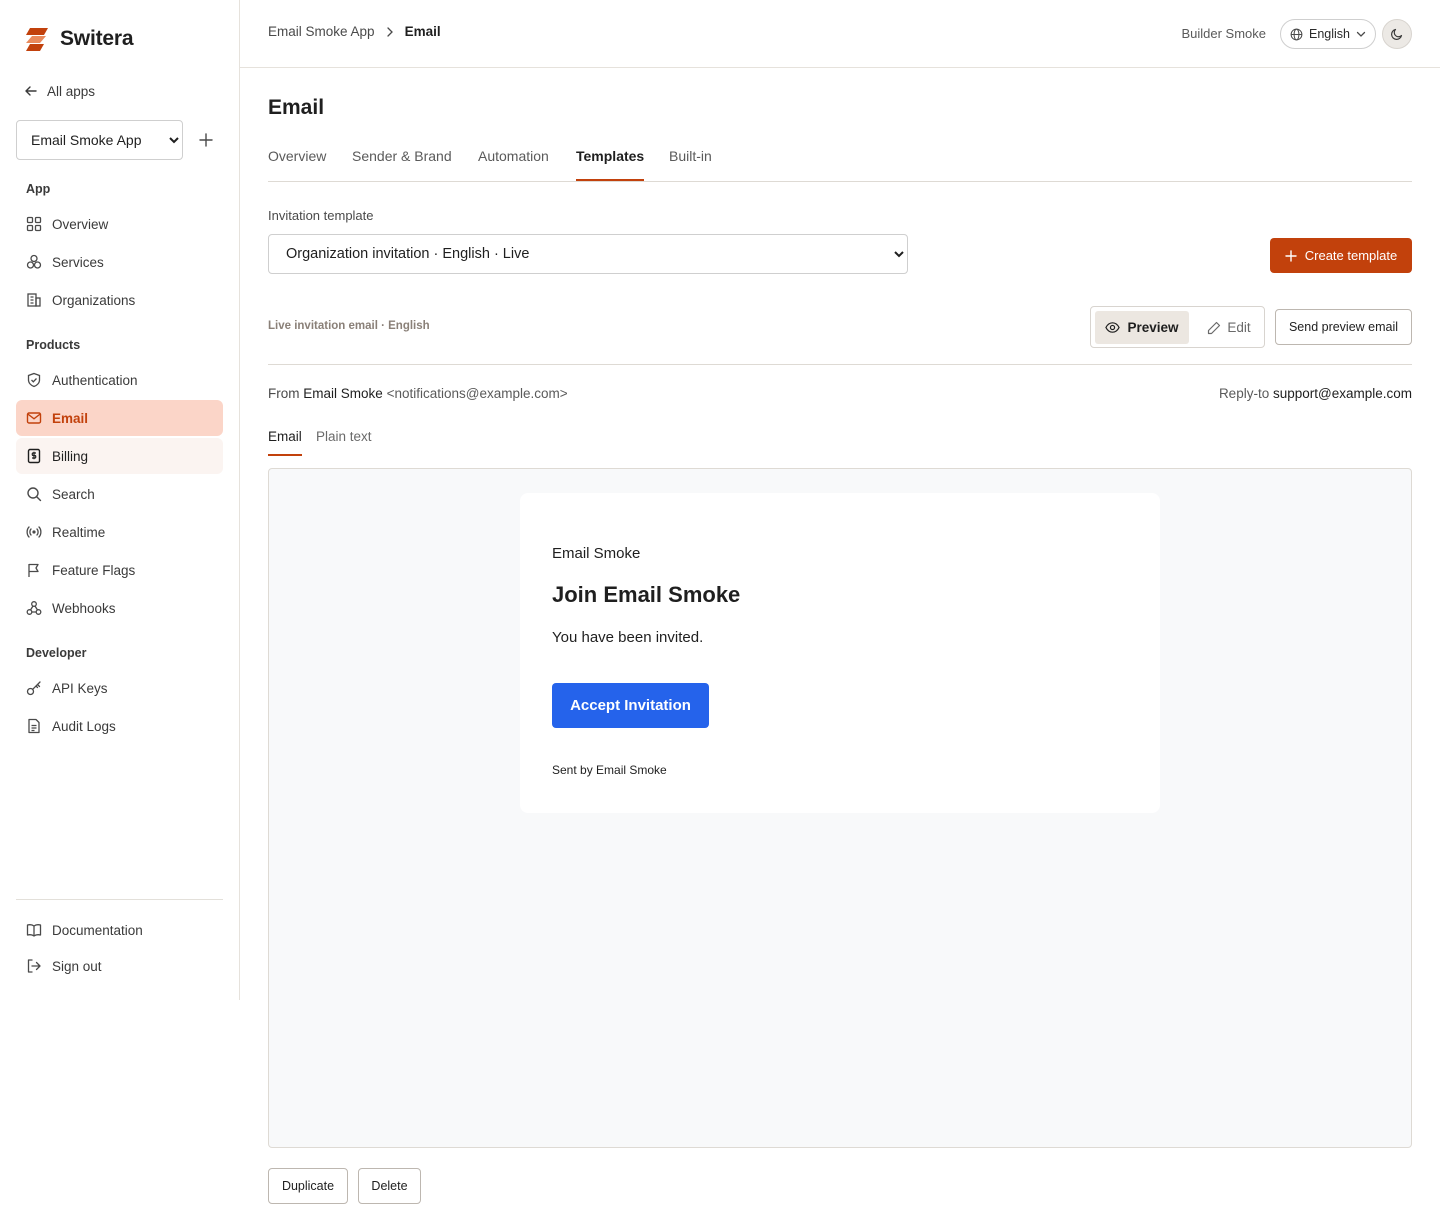 This screenshot has width=1440, height=1232. I want to click on template-select: Organization invitation · English · Live, so click(588, 254).